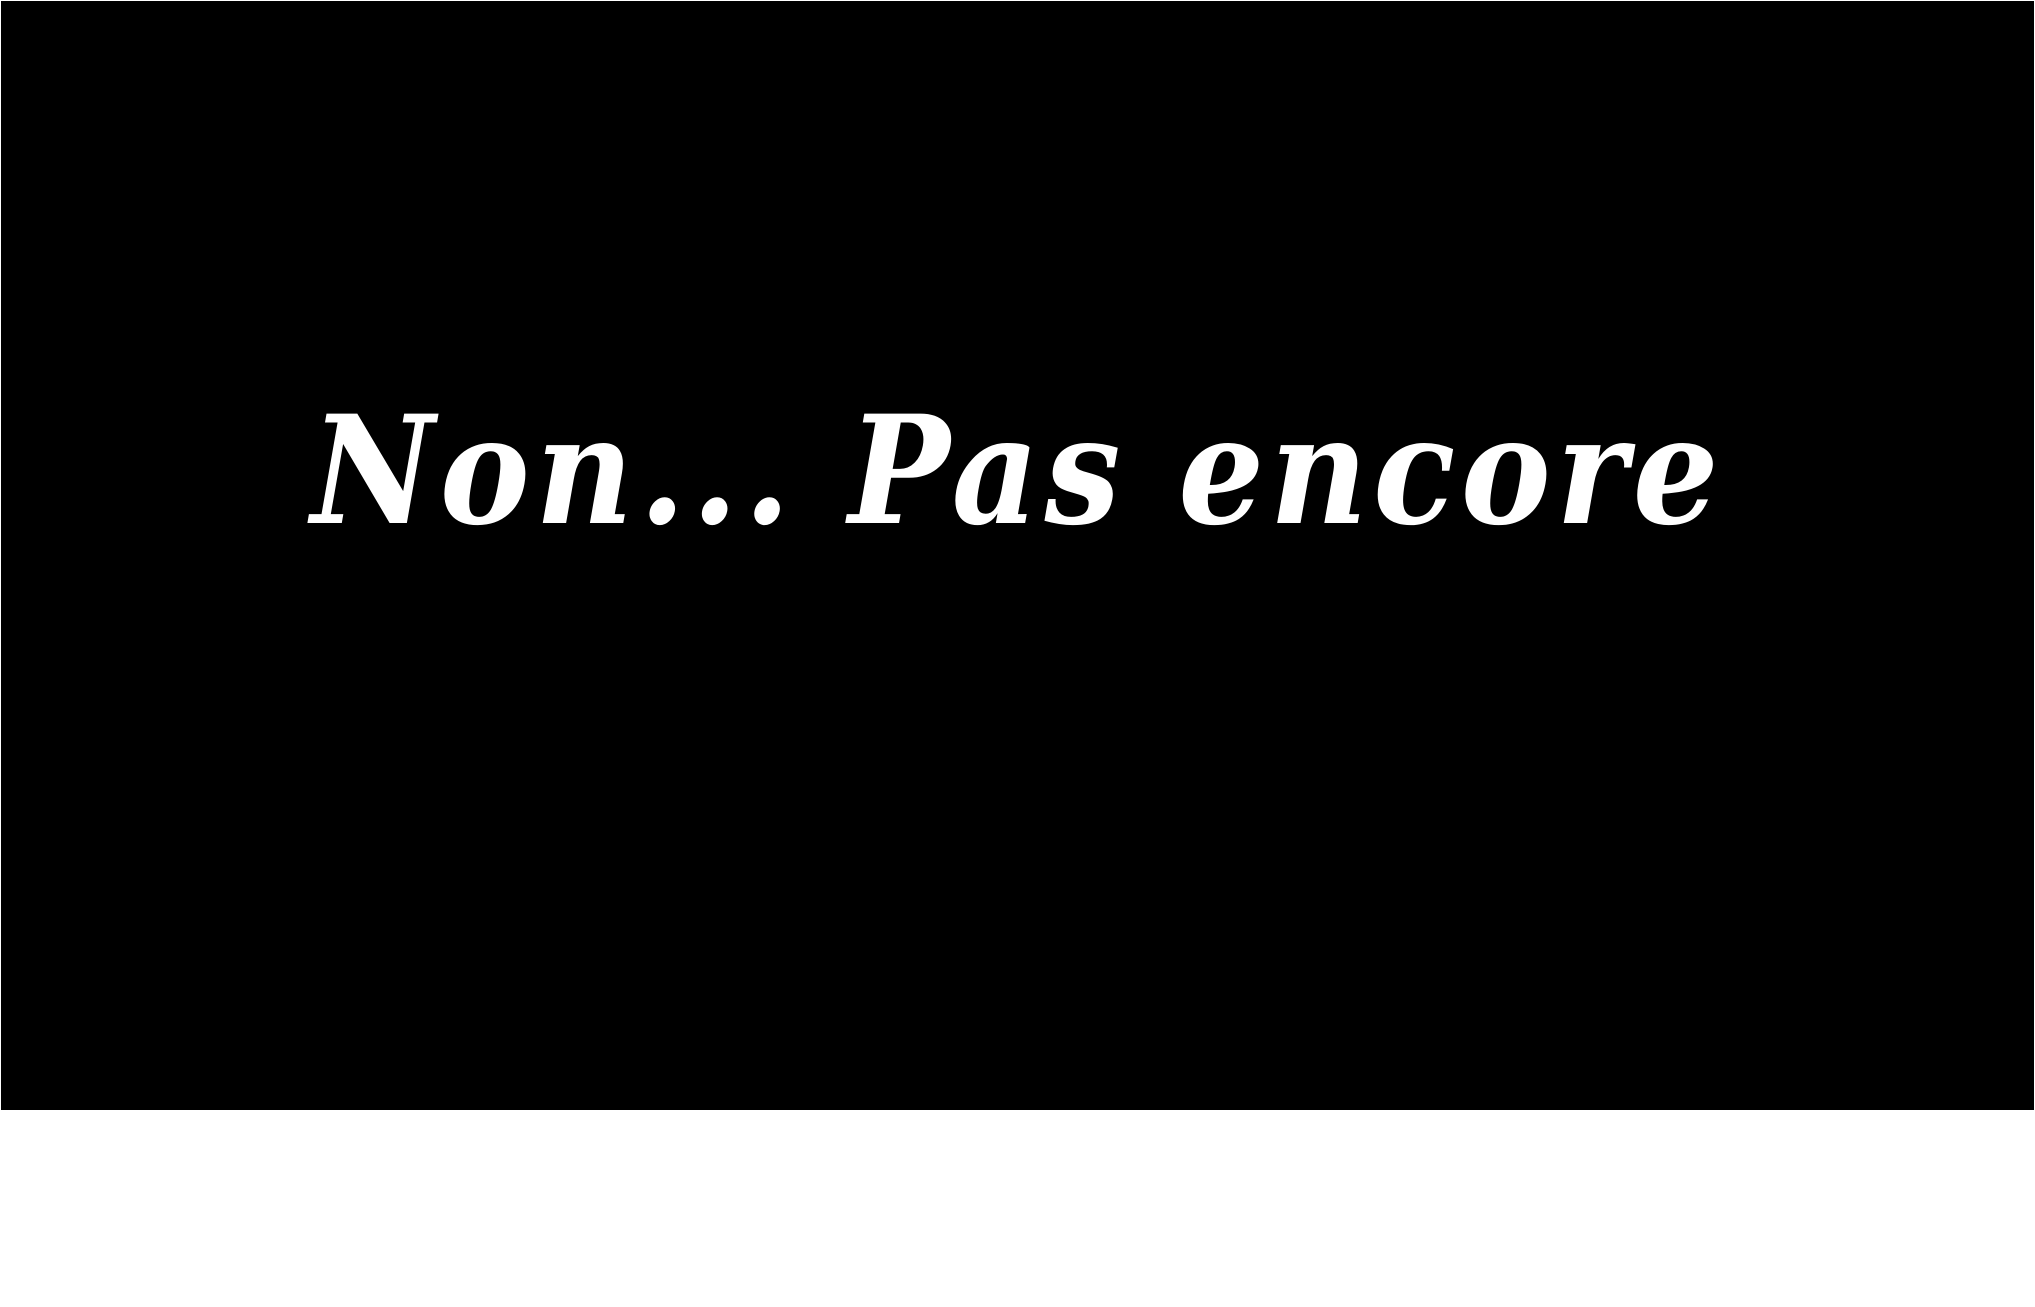  I want to click on blank-area, so click(1017, 1209).